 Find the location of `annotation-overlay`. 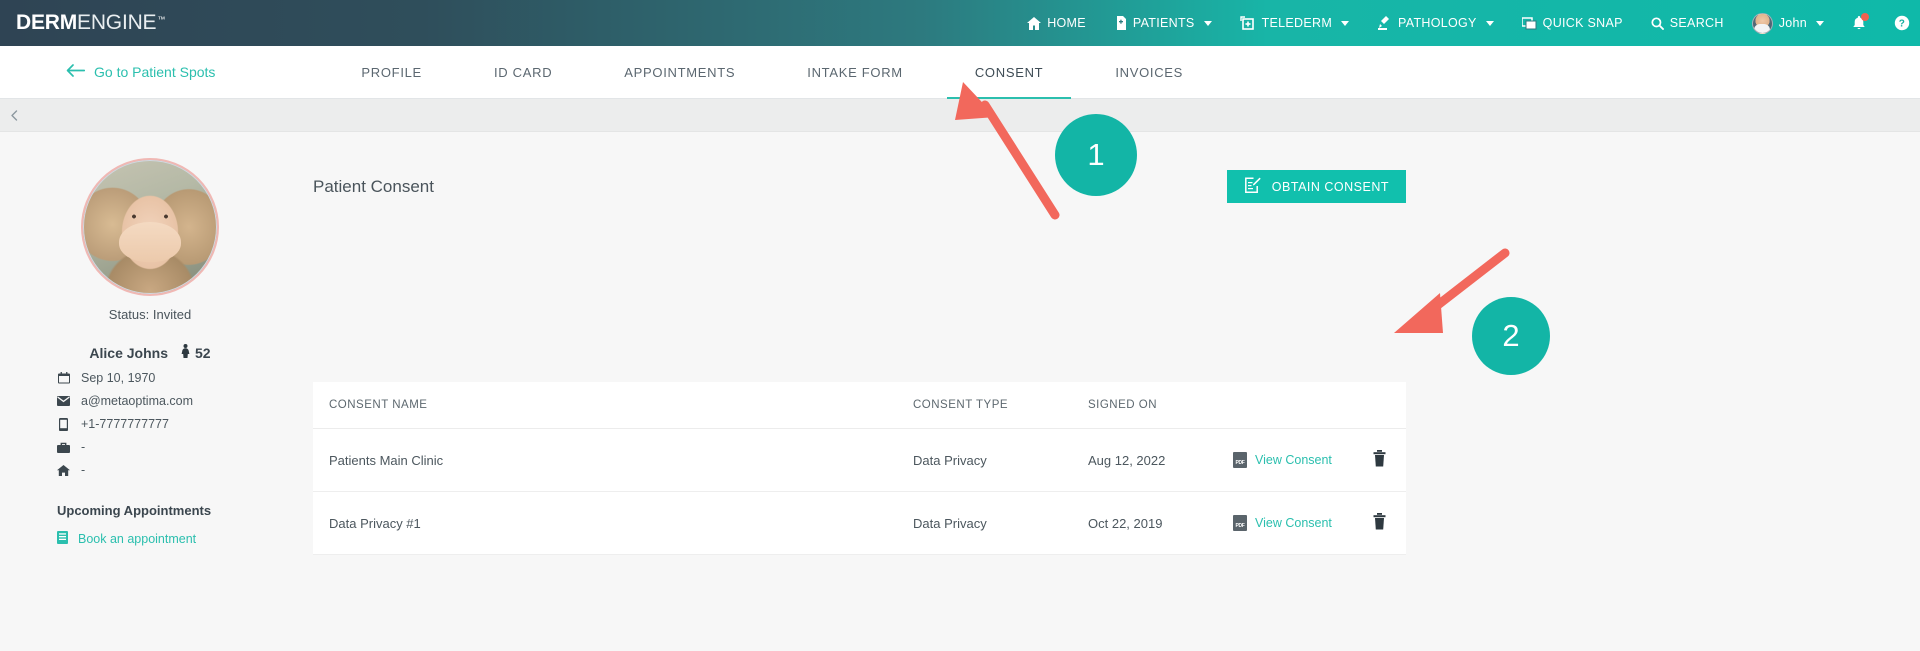

annotation-overlay is located at coordinates (1232, 207).